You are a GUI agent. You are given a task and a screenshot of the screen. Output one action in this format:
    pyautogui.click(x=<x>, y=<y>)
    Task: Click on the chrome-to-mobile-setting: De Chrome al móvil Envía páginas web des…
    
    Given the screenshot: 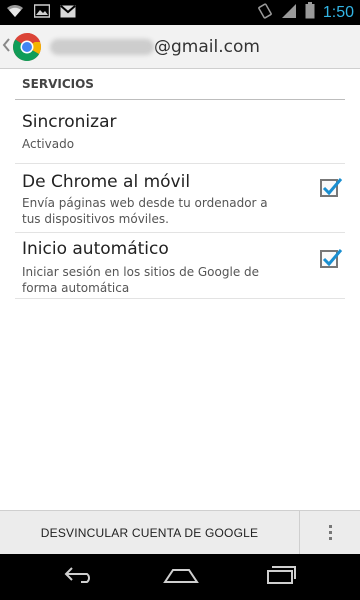 What is the action you would take?
    pyautogui.click(x=180, y=198)
    